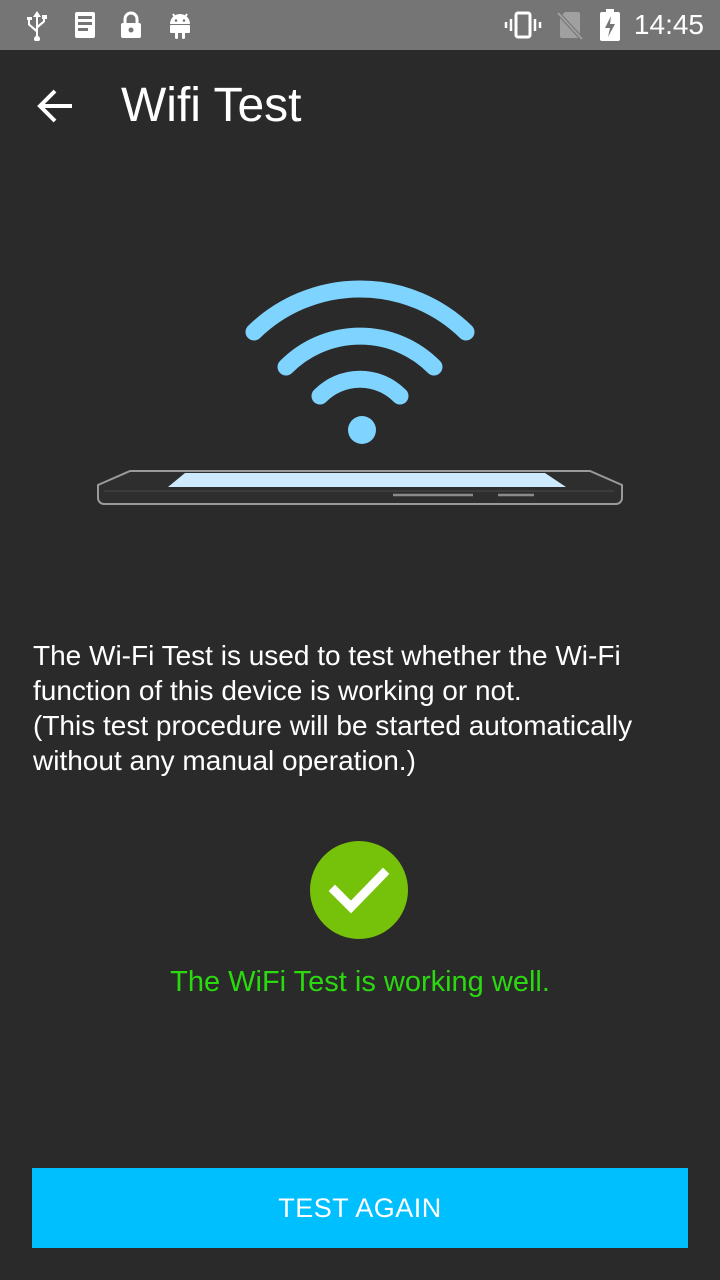 This screenshot has width=720, height=1280. What do you see at coordinates (360, 106) in the screenshot?
I see `app-bar: Wifi Test` at bounding box center [360, 106].